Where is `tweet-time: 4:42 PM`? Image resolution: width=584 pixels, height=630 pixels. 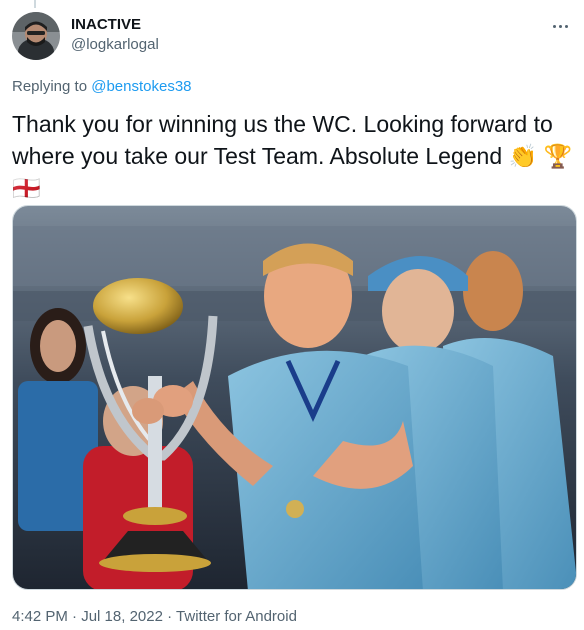
tweet-time: 4:42 PM is located at coordinates (40, 616).